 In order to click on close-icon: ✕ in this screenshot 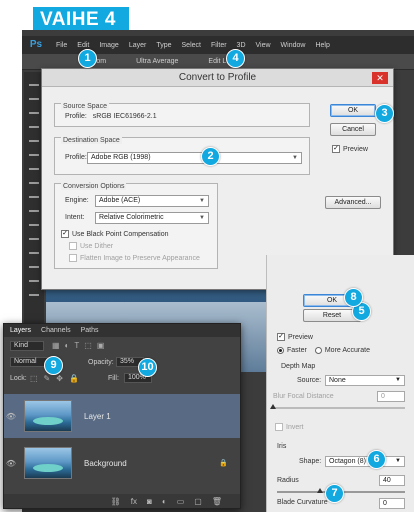, I will do `click(380, 78)`.